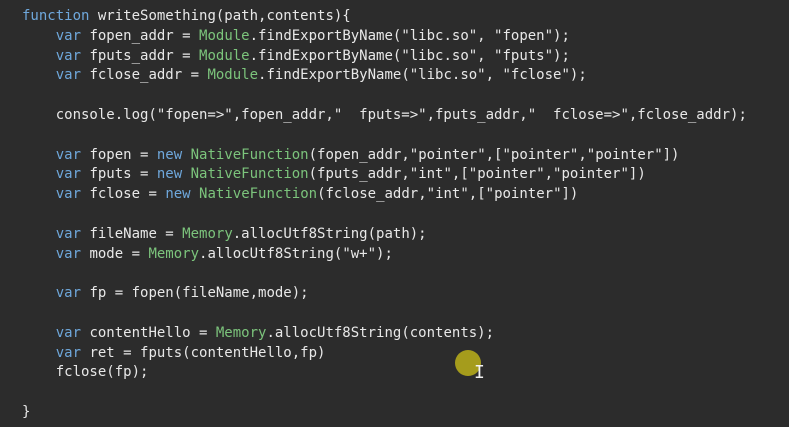 The image size is (789, 427). Describe the element at coordinates (85, 372) in the screenshot. I see `code-token: fclose(fp);` at that location.